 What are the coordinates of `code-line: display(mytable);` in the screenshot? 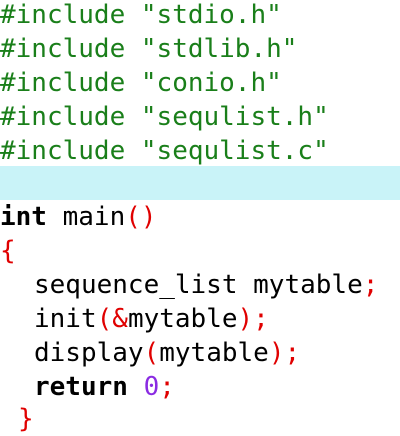 It's located at (217, 353).